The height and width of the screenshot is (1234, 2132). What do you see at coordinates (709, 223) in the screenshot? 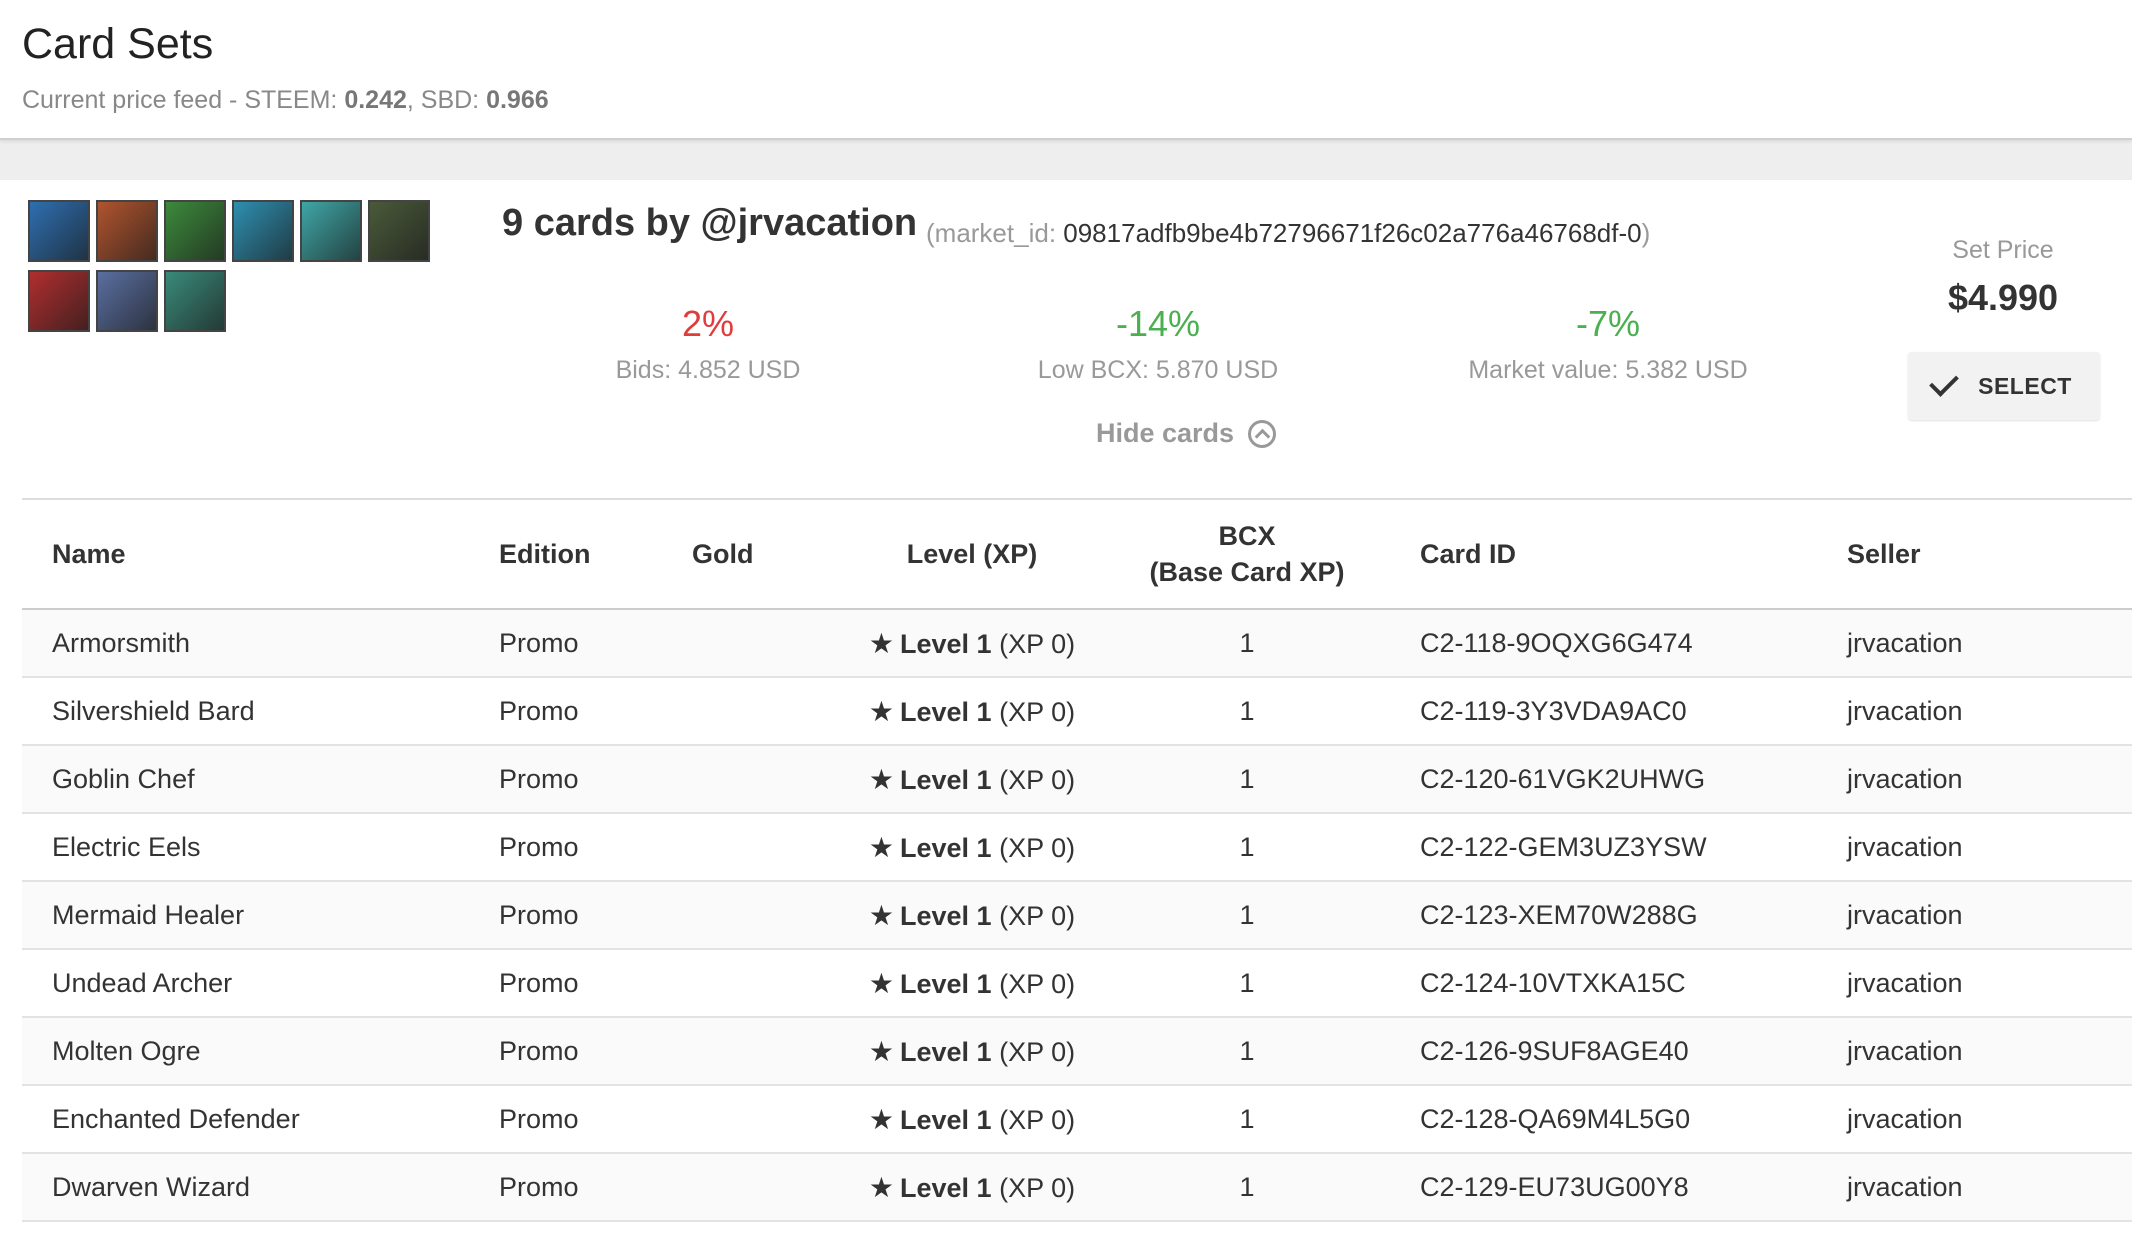
I see `set-title: 9 cards by @jrvacation` at bounding box center [709, 223].